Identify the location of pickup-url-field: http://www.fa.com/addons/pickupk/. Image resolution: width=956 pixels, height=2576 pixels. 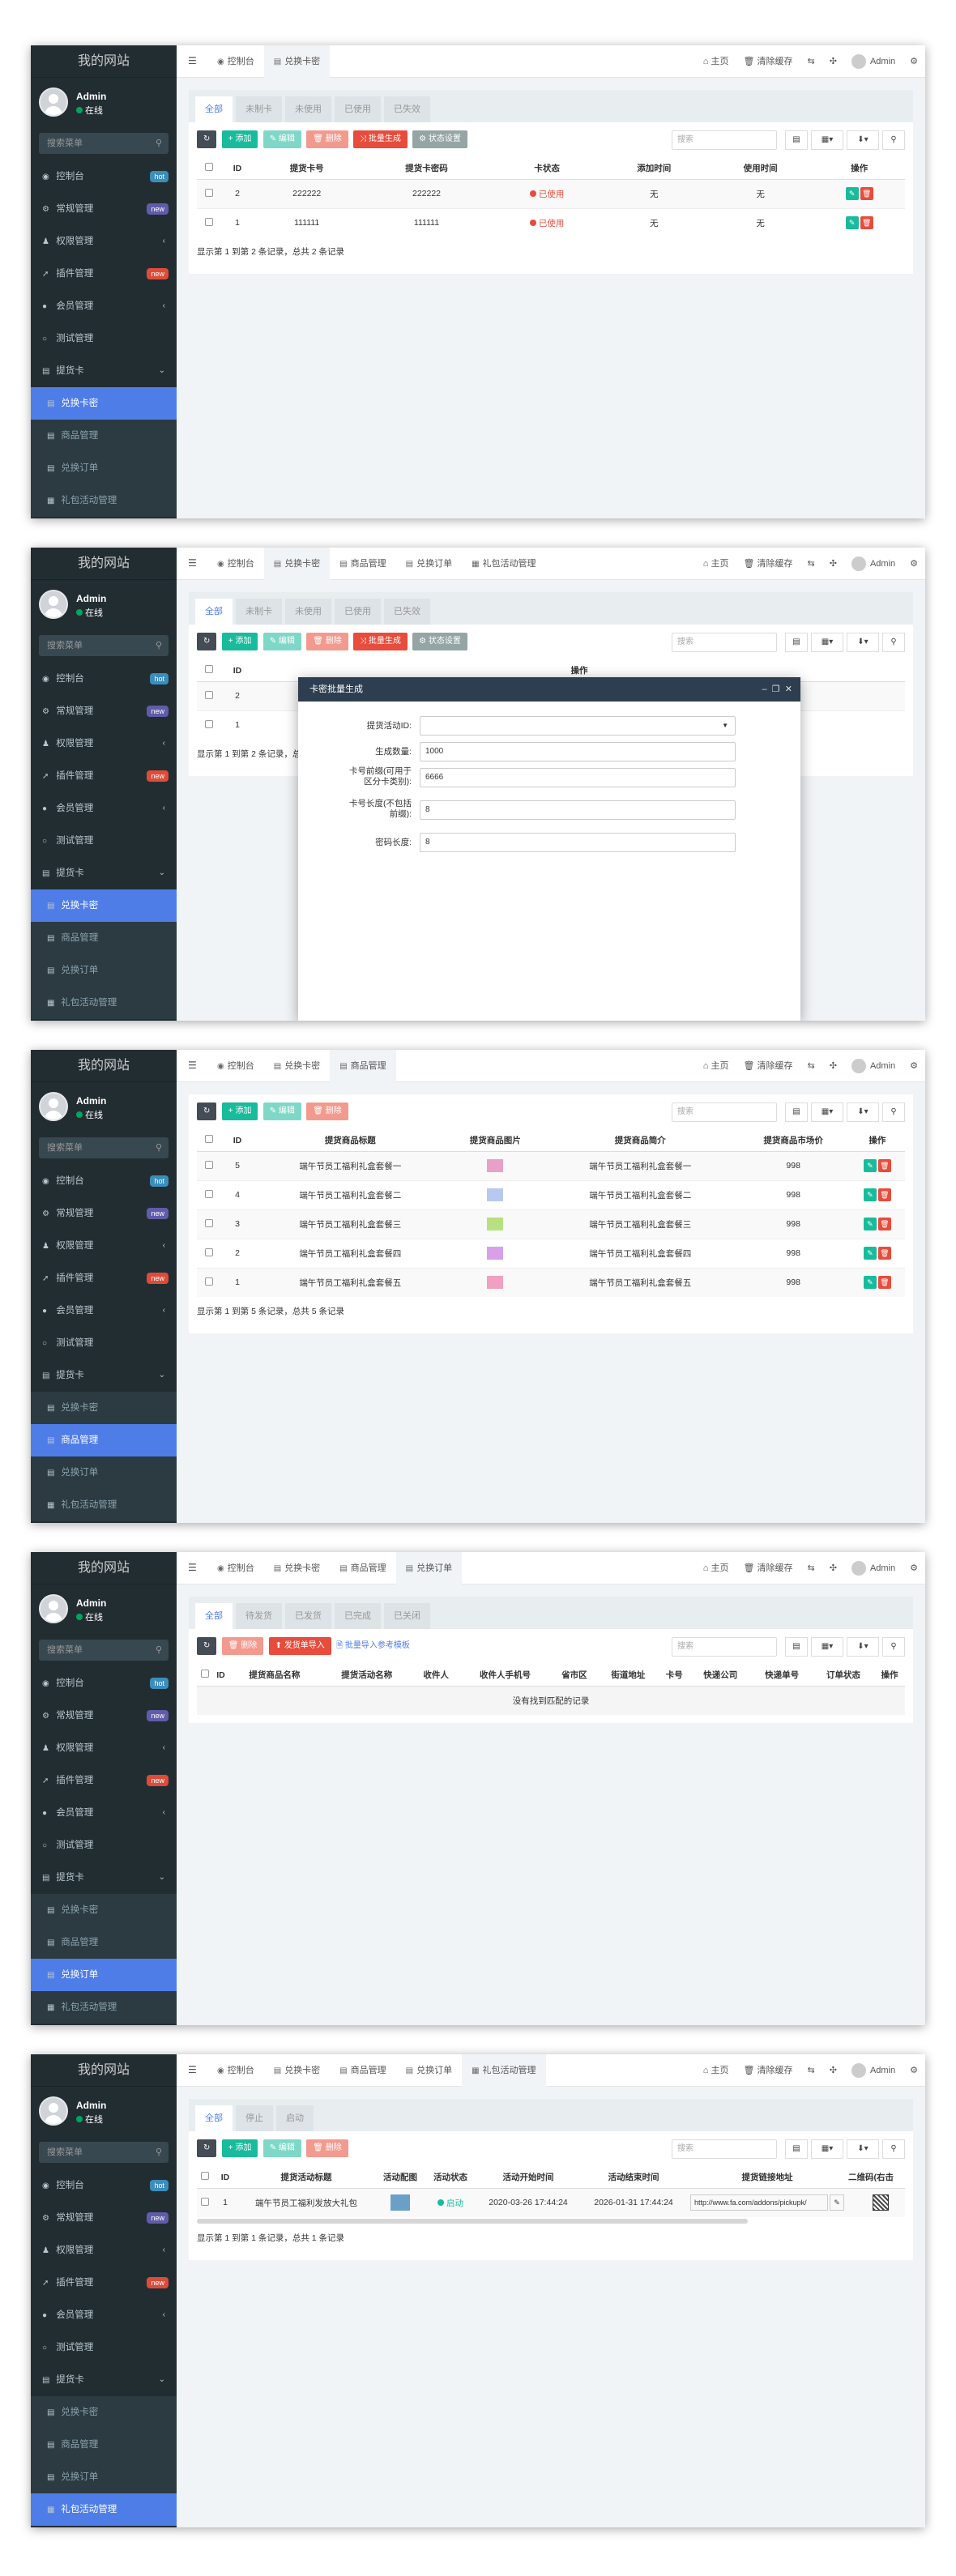
(759, 2202).